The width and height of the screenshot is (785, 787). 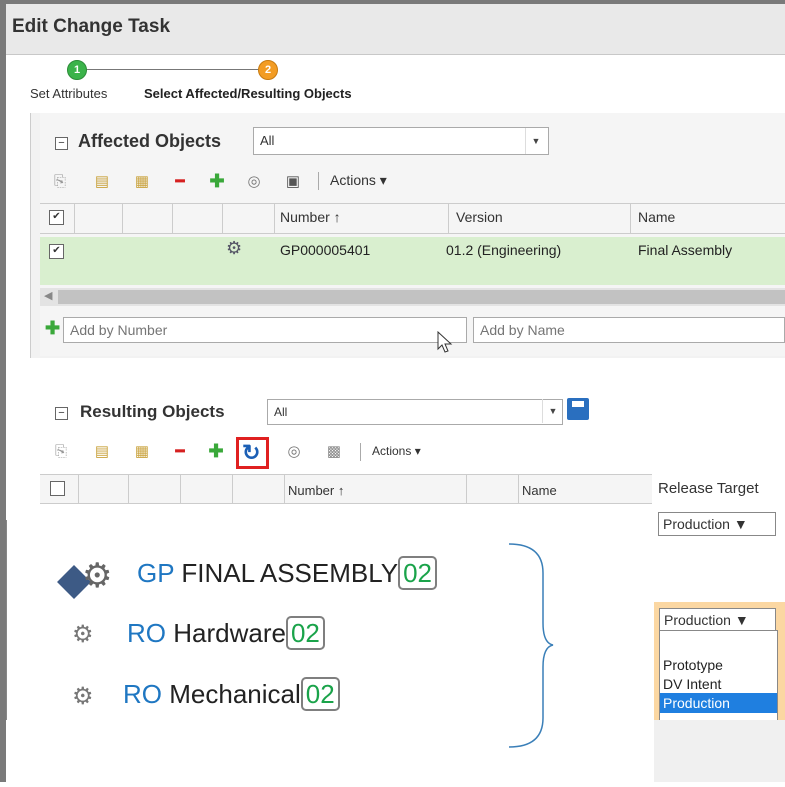 I want to click on option-production: Production, so click(x=718, y=703).